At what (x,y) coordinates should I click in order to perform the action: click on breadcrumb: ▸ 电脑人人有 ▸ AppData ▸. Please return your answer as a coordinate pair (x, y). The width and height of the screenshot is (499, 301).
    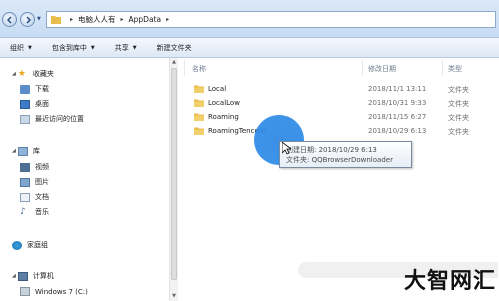
    Looking at the image, I should click on (271, 19).